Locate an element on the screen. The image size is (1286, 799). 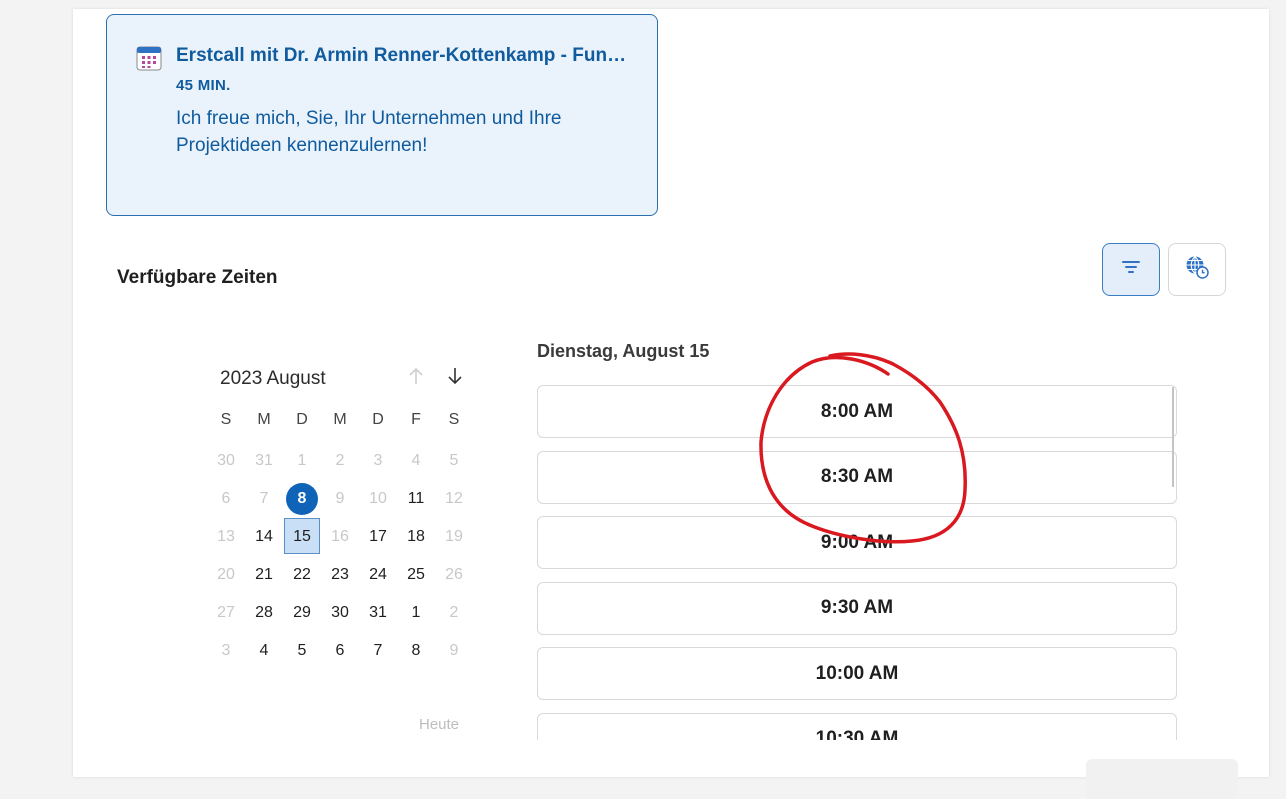
next-month-button is located at coordinates (455, 378).